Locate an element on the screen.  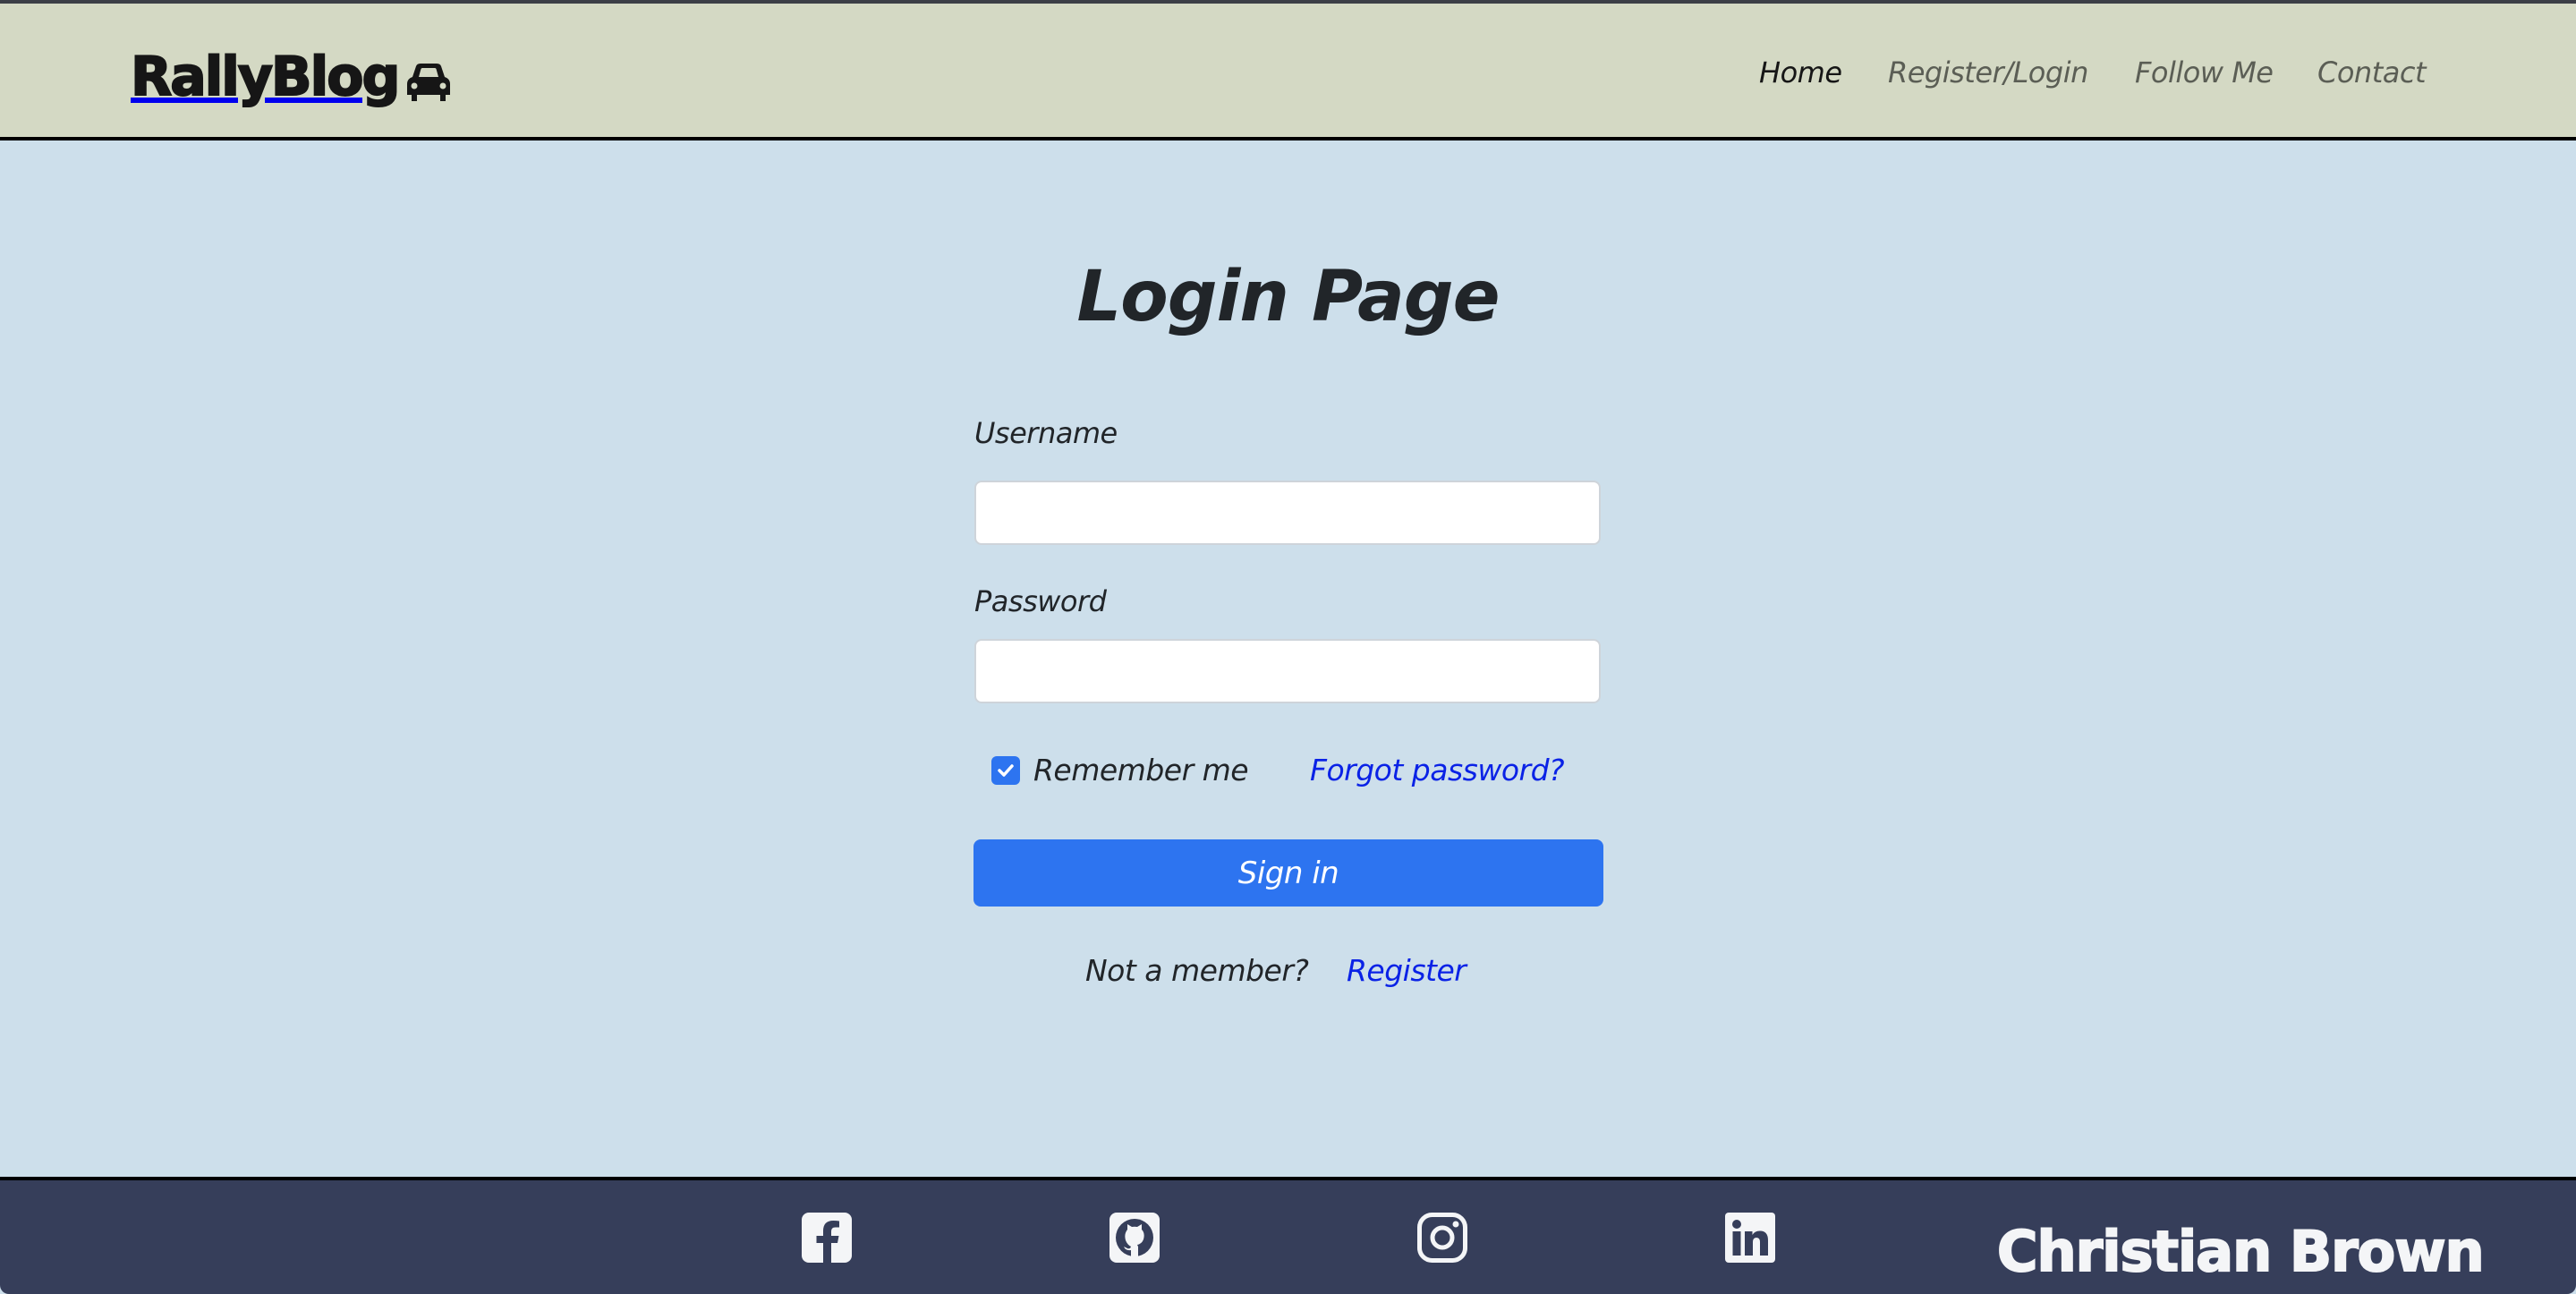
nav-register-login: Register/Login is located at coordinates (1988, 72).